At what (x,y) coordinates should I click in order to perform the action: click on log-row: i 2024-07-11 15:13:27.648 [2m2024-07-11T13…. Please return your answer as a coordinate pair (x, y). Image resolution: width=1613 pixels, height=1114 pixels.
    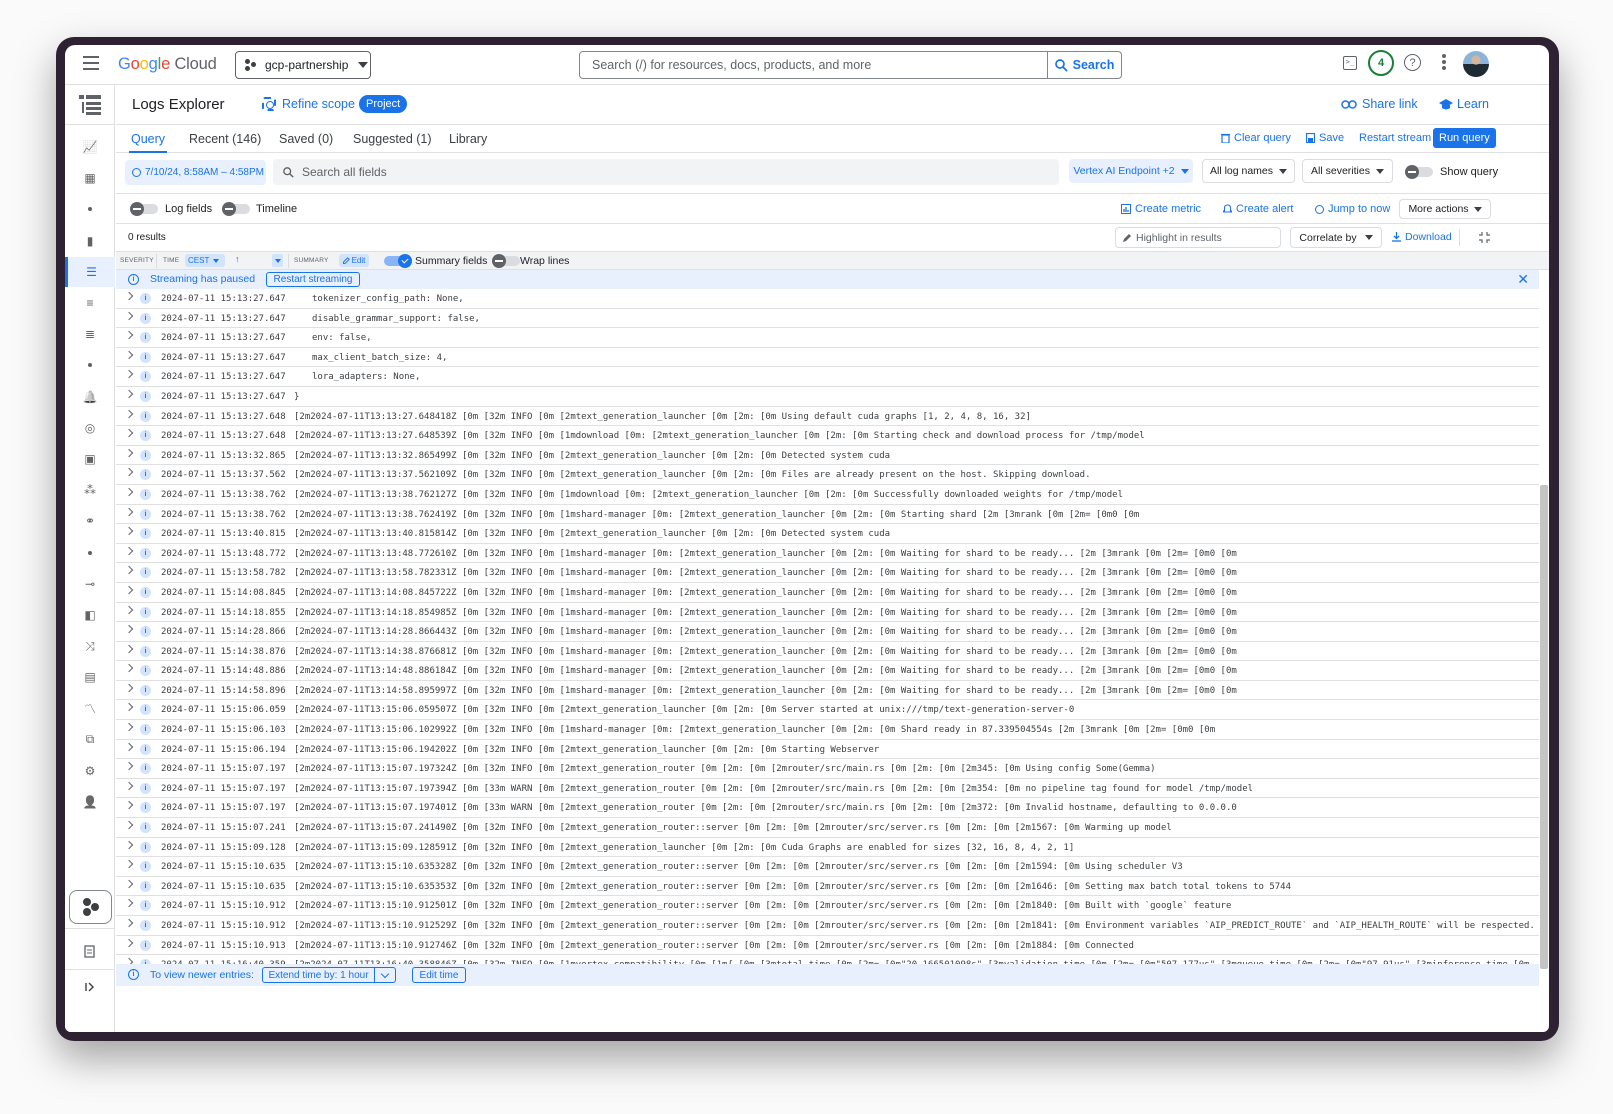
    Looking at the image, I should click on (827, 417).